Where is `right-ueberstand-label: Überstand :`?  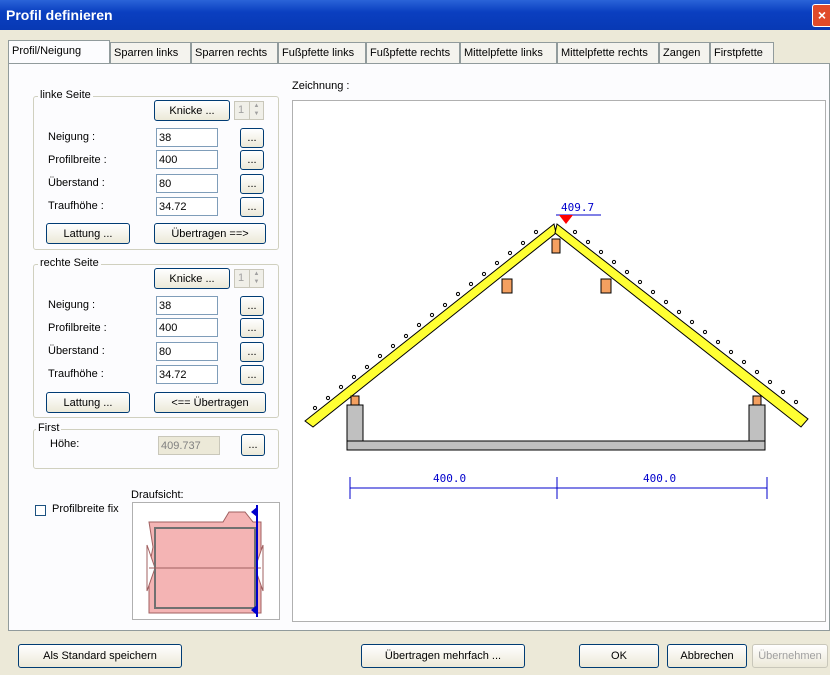
right-ueberstand-label: Überstand : is located at coordinates (76, 351).